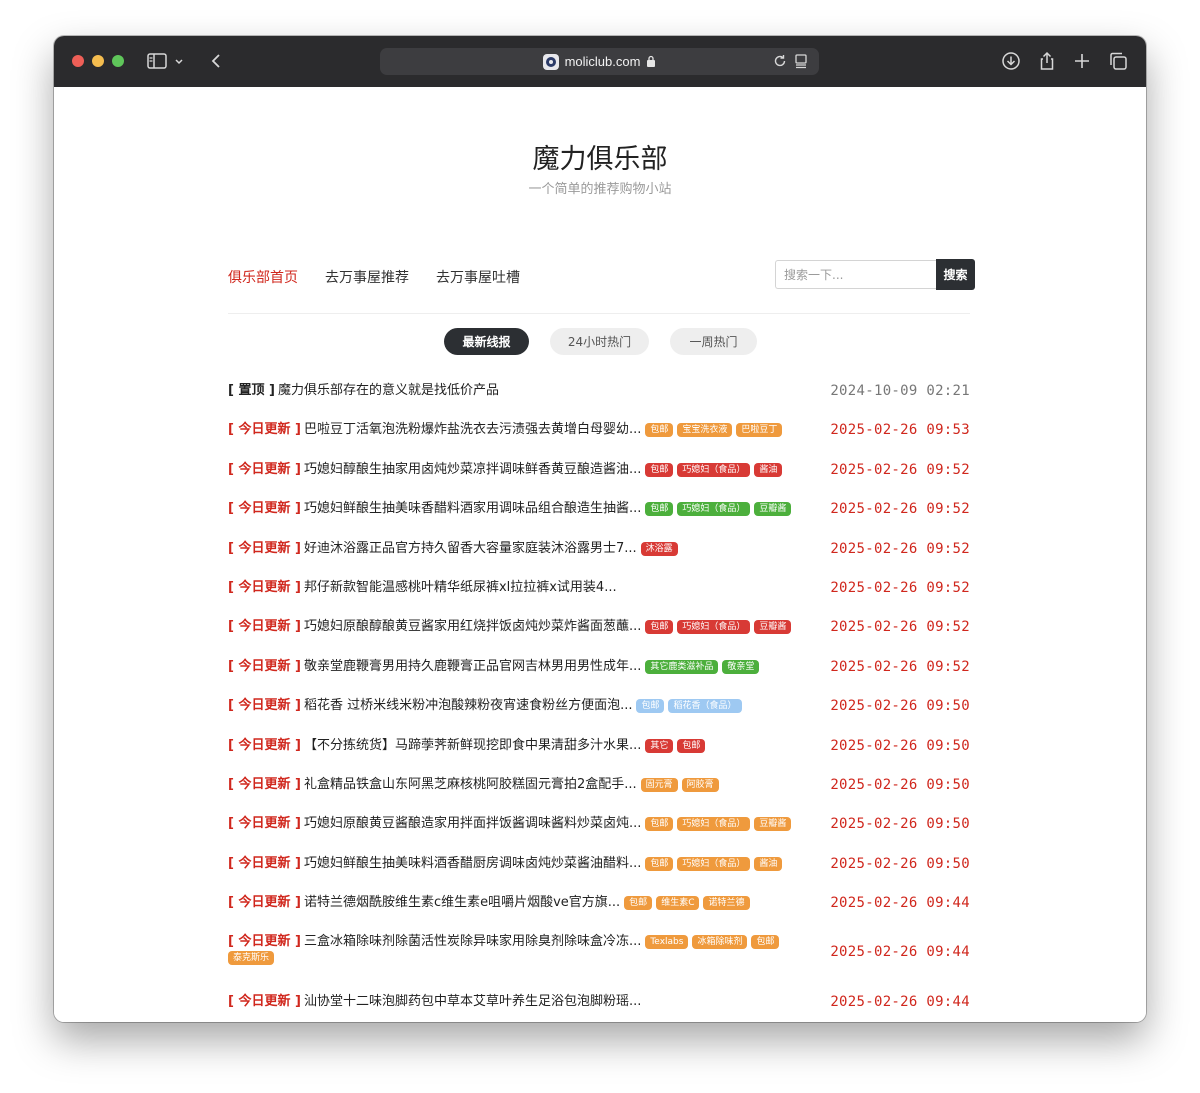 Image resolution: width=1200 pixels, height=1093 pixels. I want to click on tag-badge: 冰箱除味剂, so click(720, 942).